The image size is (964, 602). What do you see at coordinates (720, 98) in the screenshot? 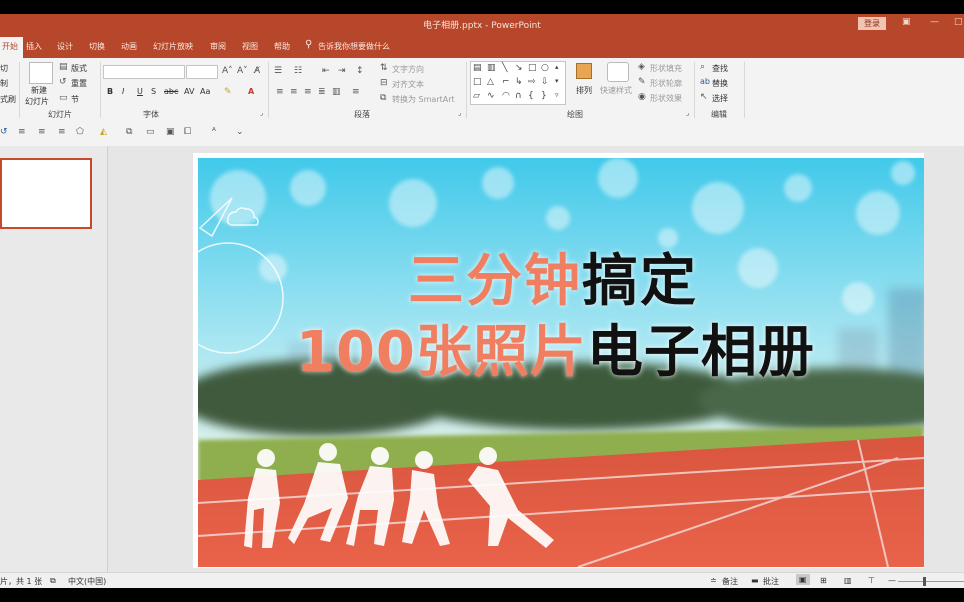
I see `select-button: 选择` at bounding box center [720, 98].